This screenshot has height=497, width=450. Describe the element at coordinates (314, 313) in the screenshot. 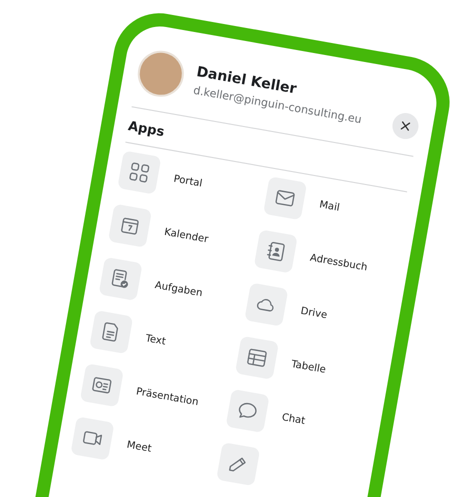

I see `app-label: Drive` at that location.